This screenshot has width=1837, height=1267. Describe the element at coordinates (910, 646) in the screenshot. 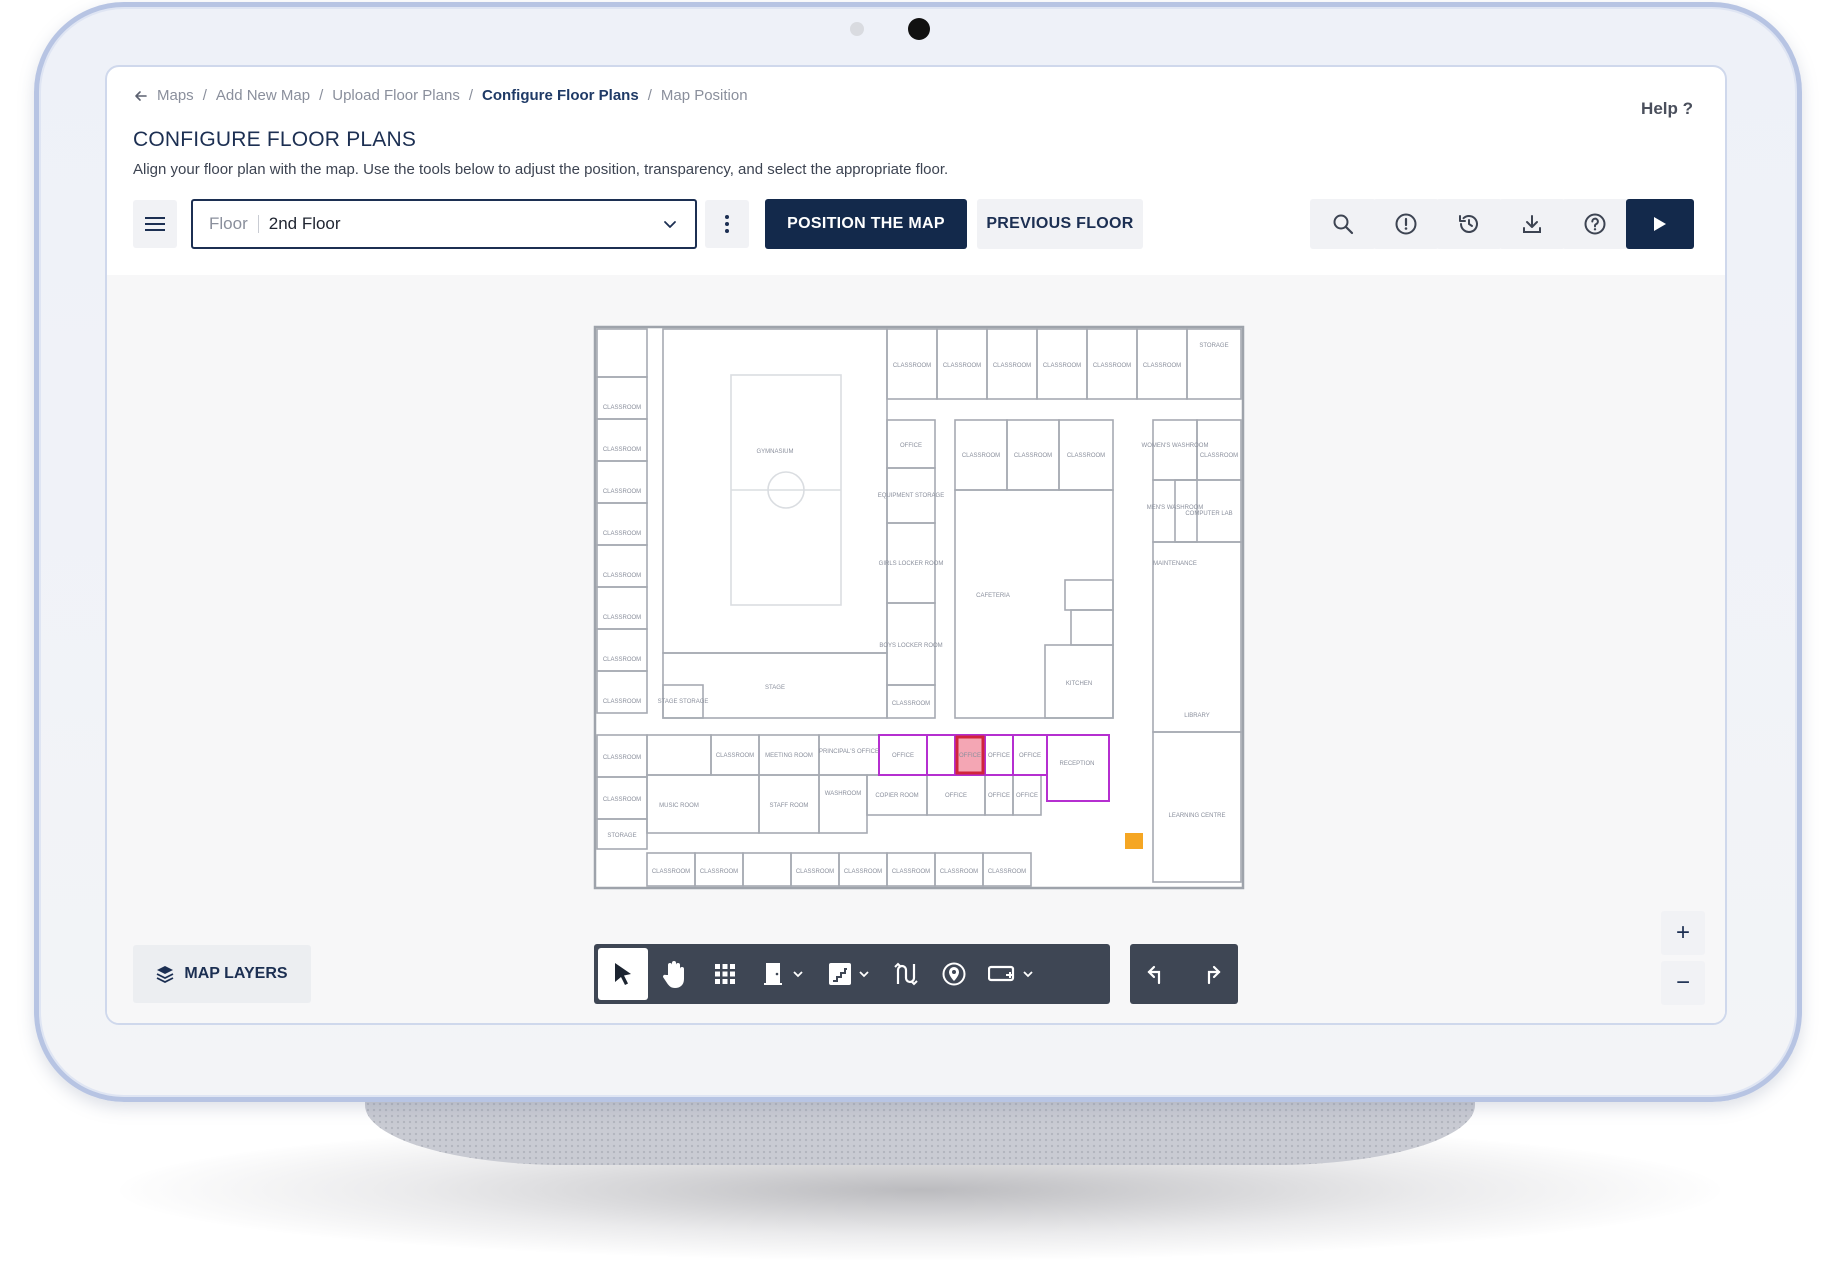

I see `floorplan-label: BOYS LOCKER ROOM` at that location.